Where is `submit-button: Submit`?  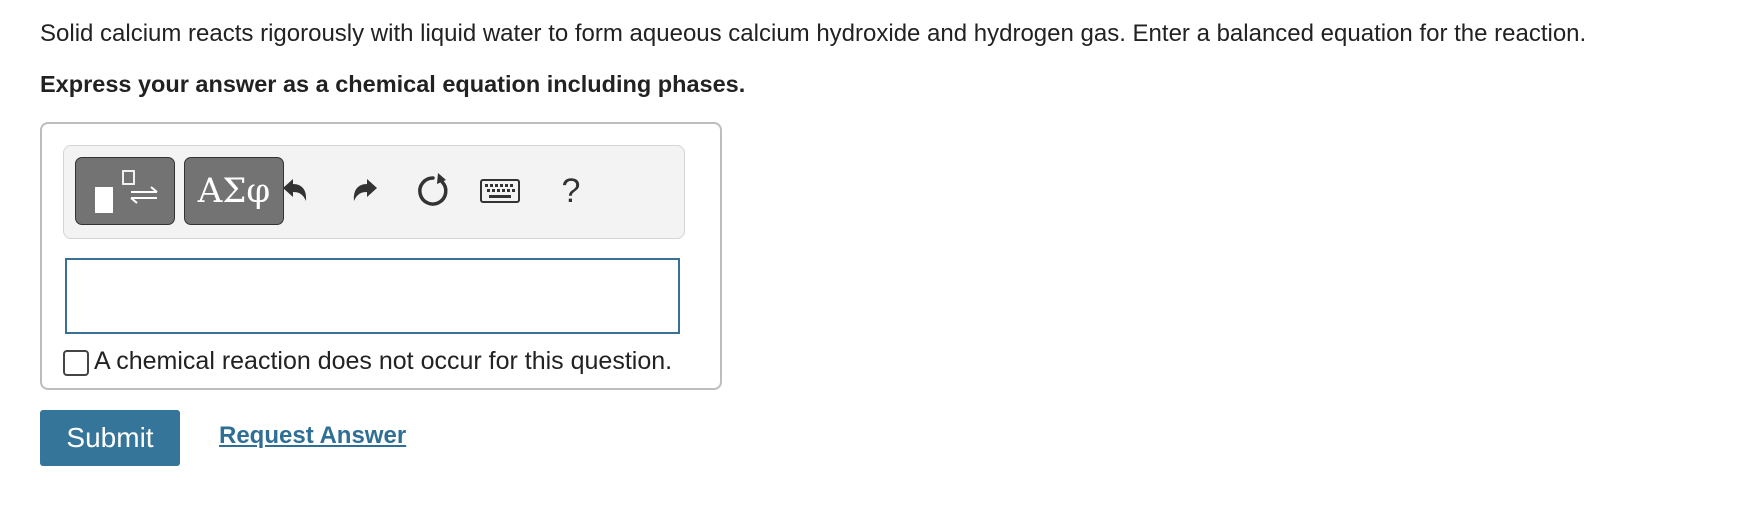 submit-button: Submit is located at coordinates (110, 438).